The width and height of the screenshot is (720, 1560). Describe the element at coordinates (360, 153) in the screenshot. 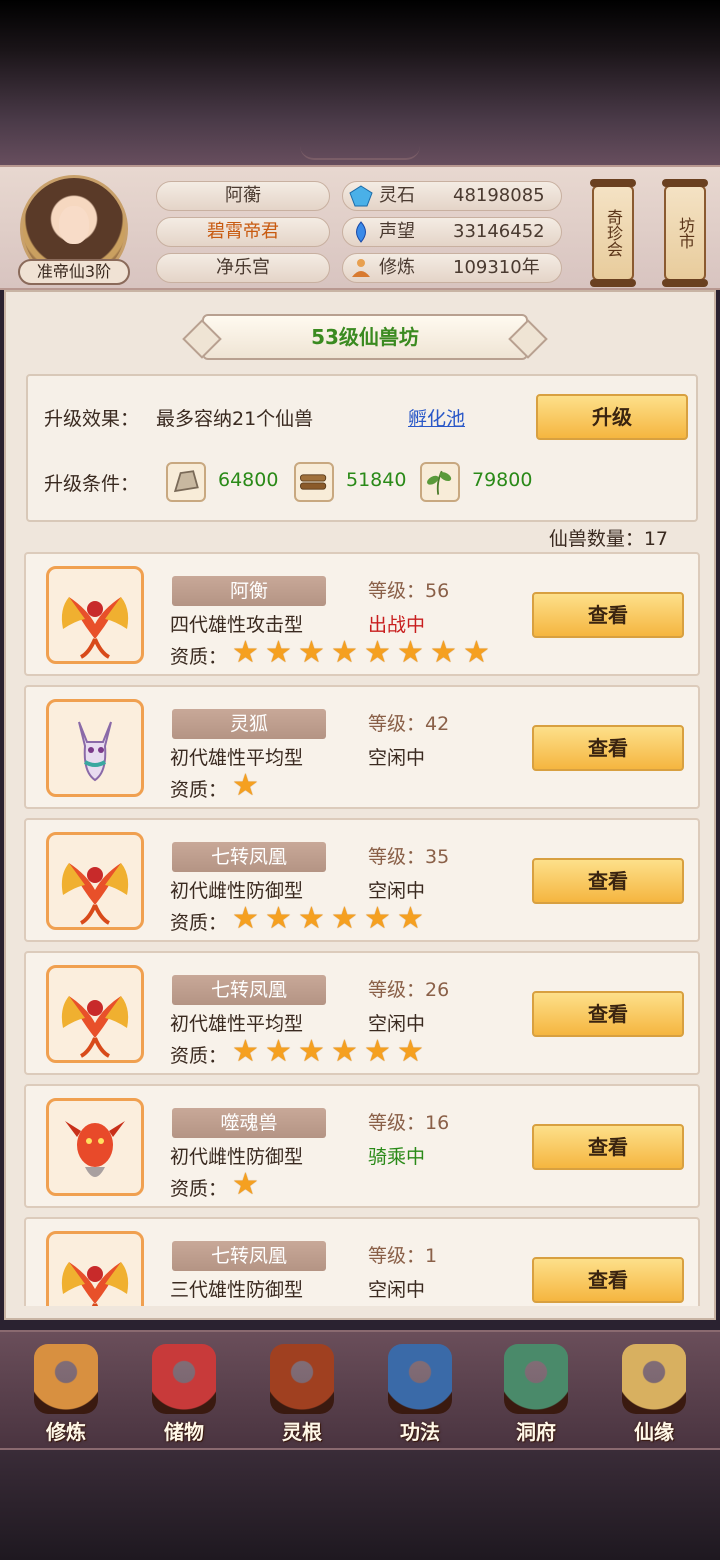

I see `ornament-divider` at that location.